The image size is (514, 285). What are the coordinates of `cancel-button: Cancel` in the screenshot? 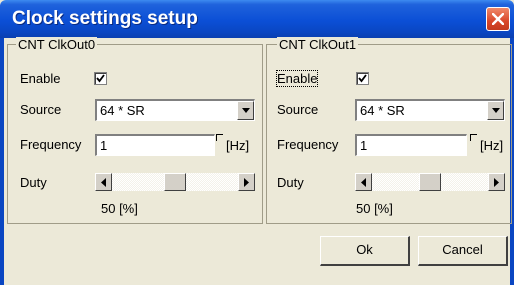 It's located at (463, 251).